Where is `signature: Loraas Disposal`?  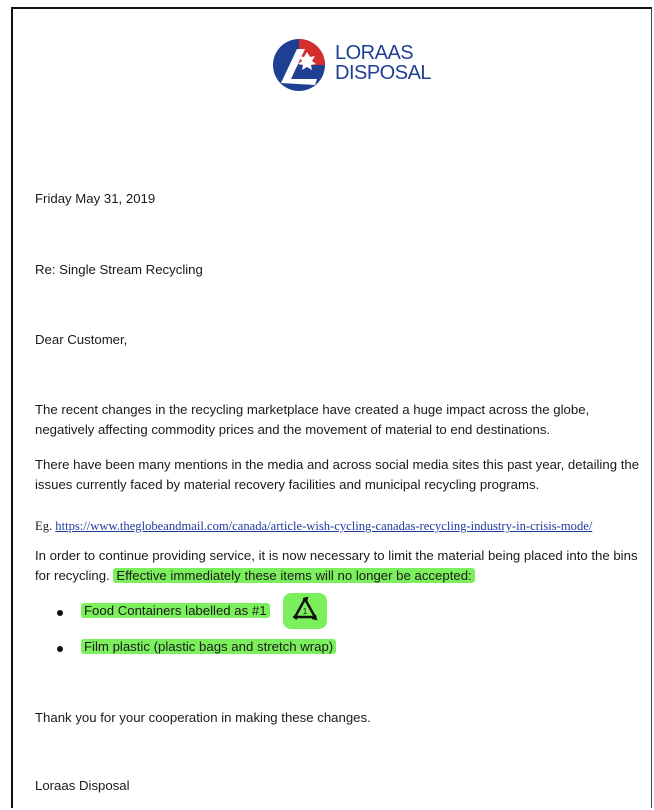
signature: Loraas Disposal is located at coordinates (82, 785).